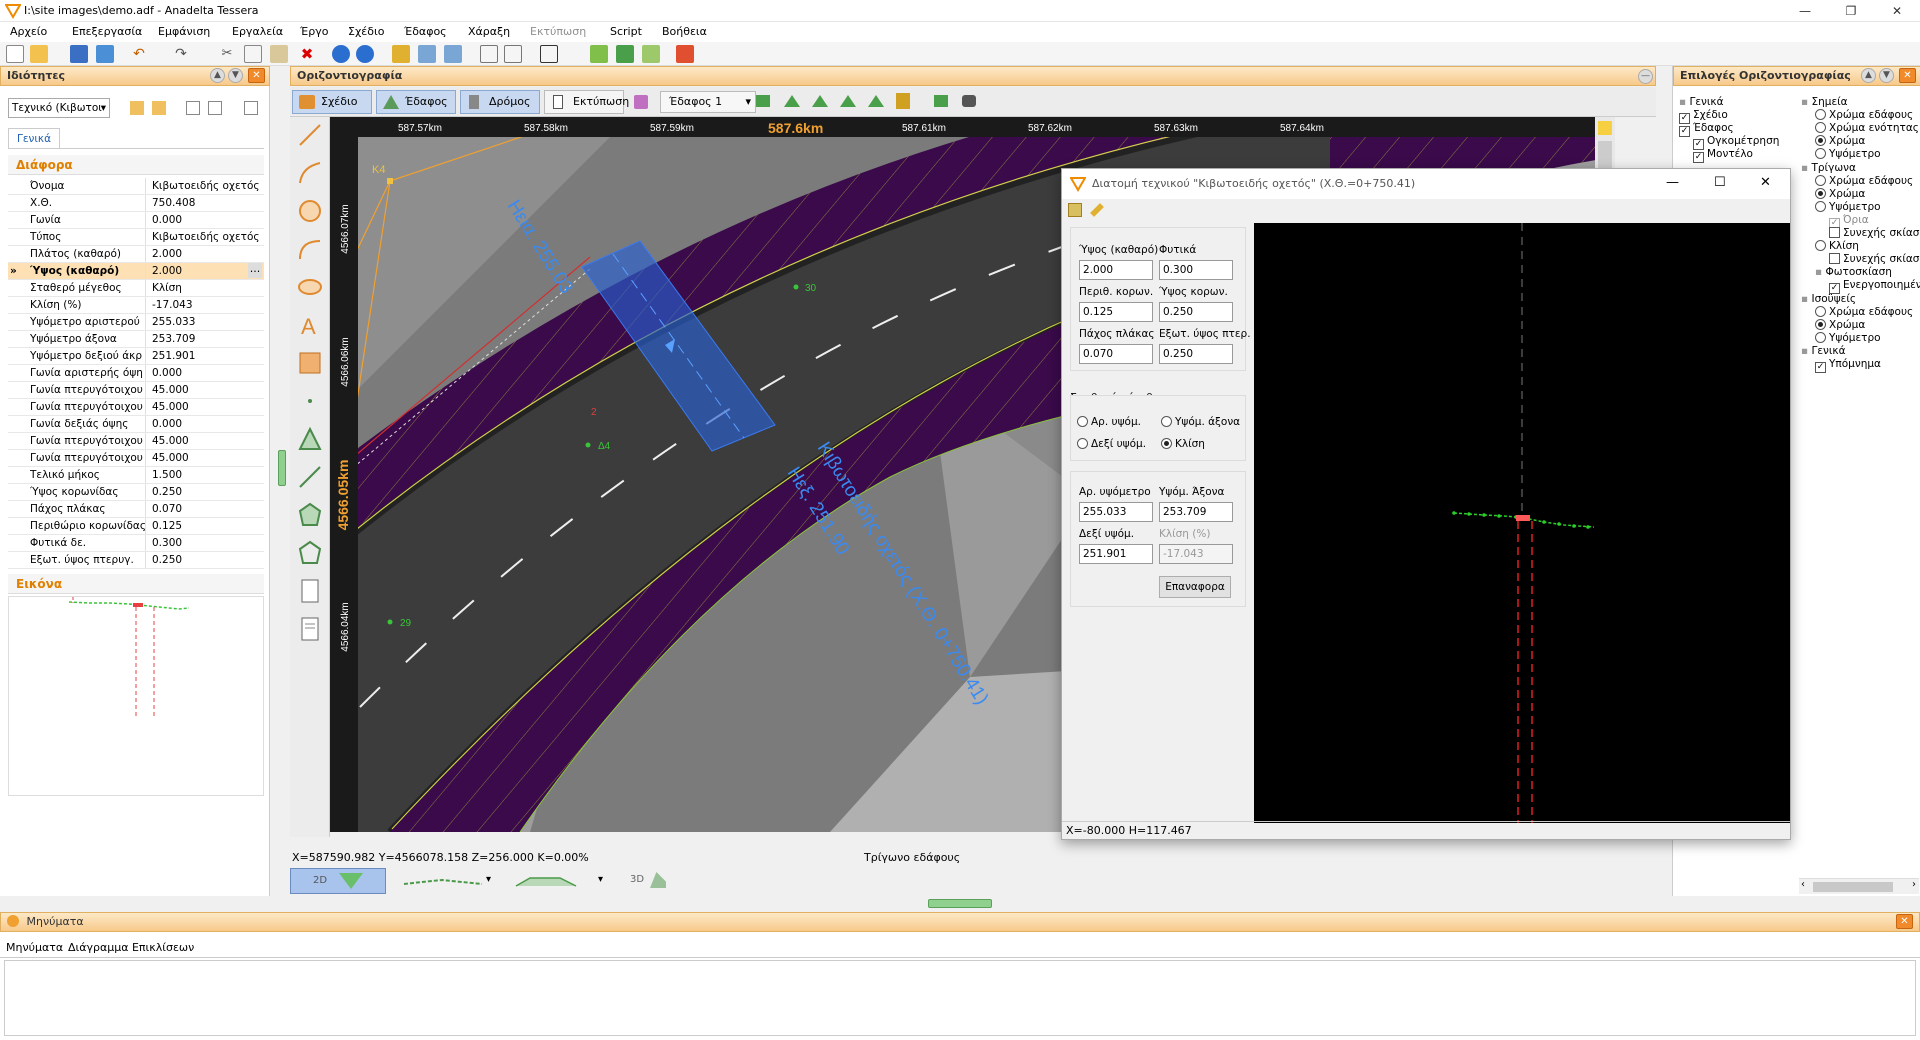 The image size is (1920, 1040). I want to click on tab-road: Δρόμος, so click(500, 102).